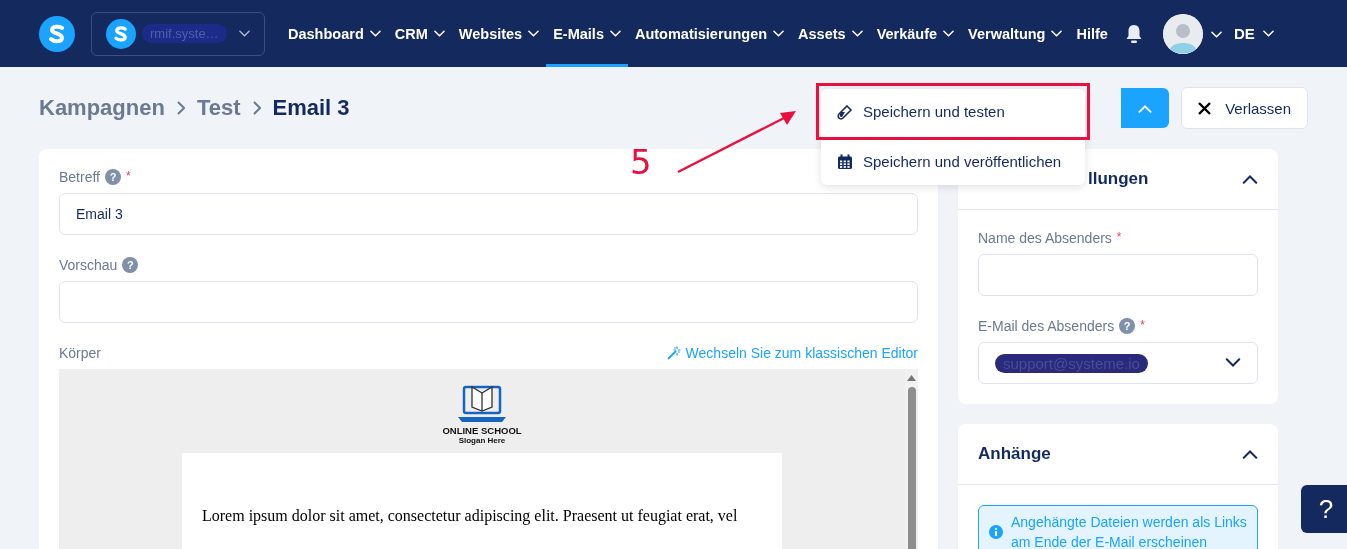 Image resolution: width=1347 pixels, height=549 pixels. Describe the element at coordinates (499, 33) in the screenshot. I see `nav-menu-item: Websites` at that location.